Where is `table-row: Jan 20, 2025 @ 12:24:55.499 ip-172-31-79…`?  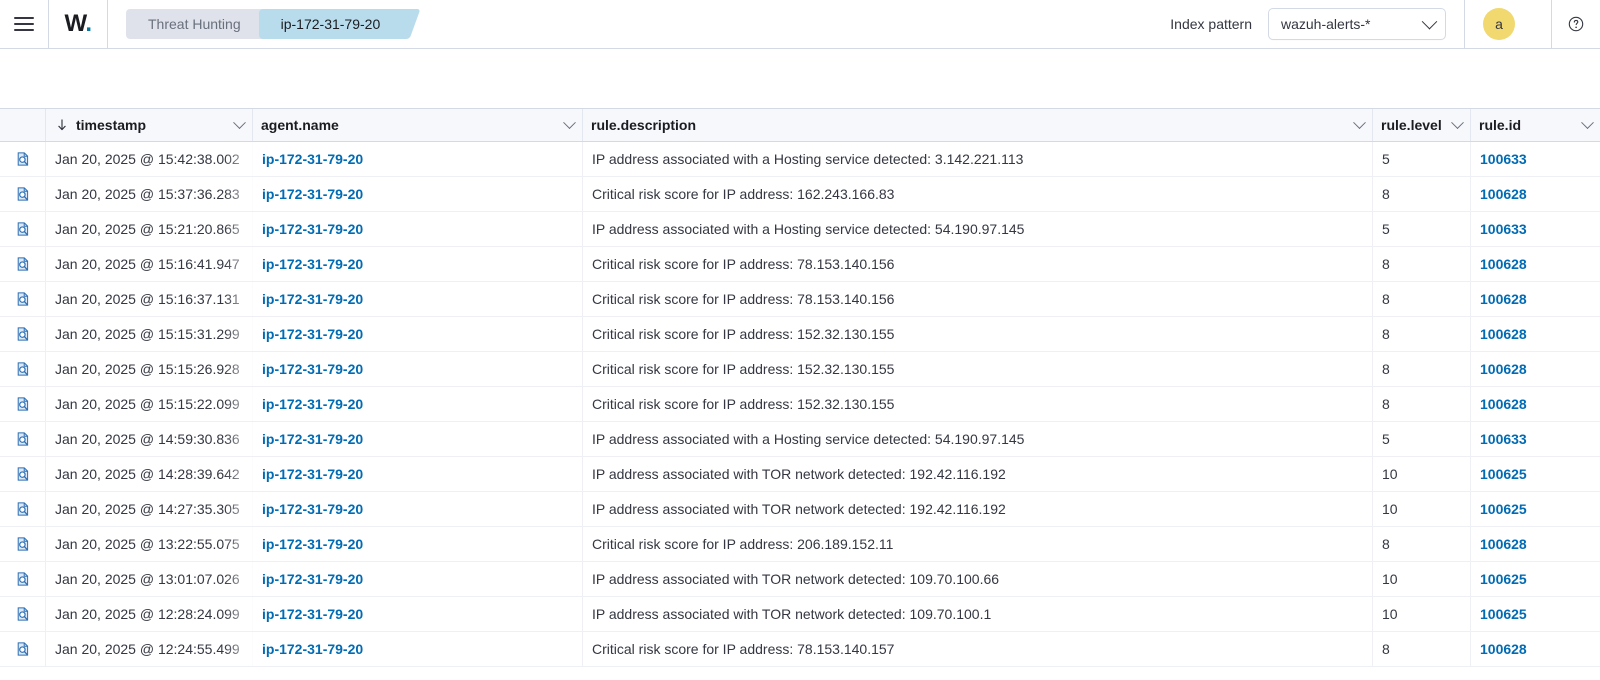
table-row: Jan 20, 2025 @ 12:24:55.499 ip-172-31-79… is located at coordinates (800, 649).